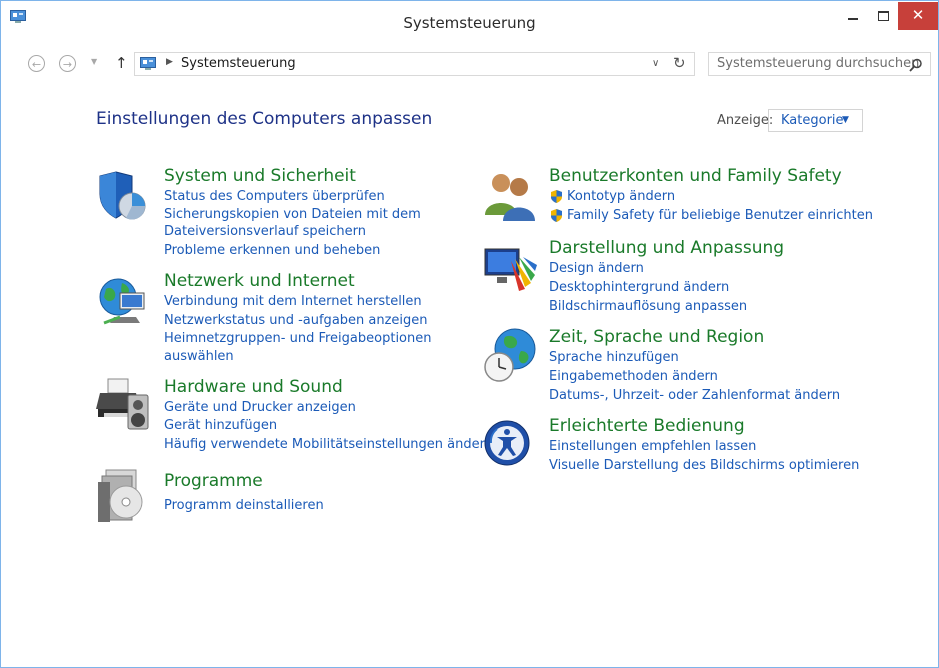 This screenshot has width=939, height=668. What do you see at coordinates (259, 281) in the screenshot?
I see `category-network-internet: Netzwerk und Internet` at bounding box center [259, 281].